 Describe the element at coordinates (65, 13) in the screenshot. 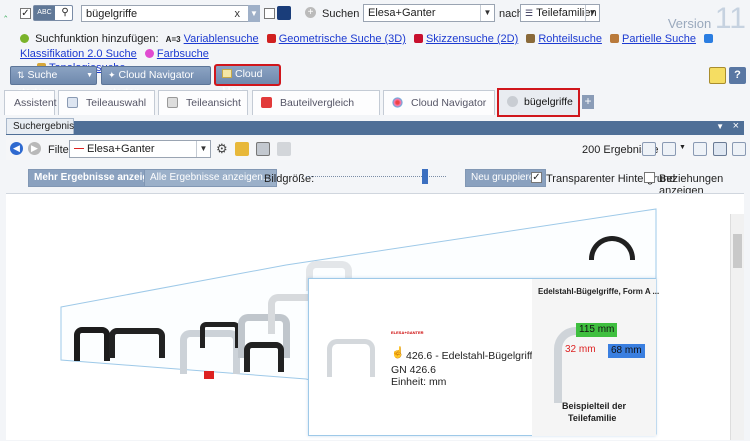

I see `search-icon: ⚲` at that location.